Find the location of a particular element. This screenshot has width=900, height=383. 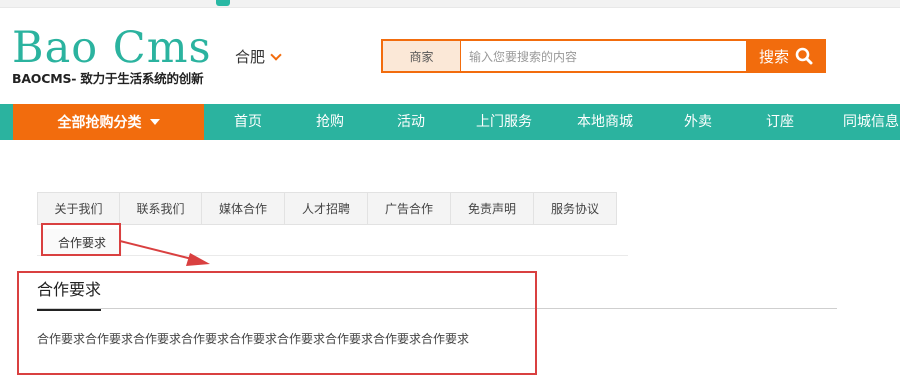

tab-row: 关于我们 联系我们 媒体合作 人才招聘 广告合作 免责声明 服务协议 is located at coordinates (327, 208).